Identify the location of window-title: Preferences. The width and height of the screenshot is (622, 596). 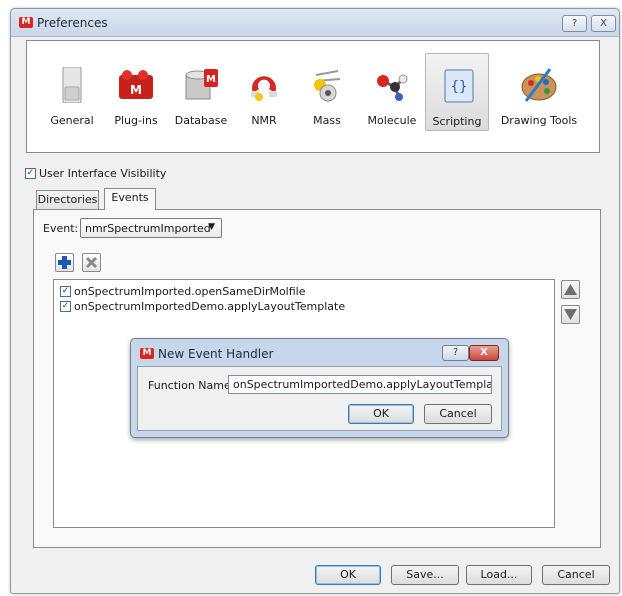
(72, 23).